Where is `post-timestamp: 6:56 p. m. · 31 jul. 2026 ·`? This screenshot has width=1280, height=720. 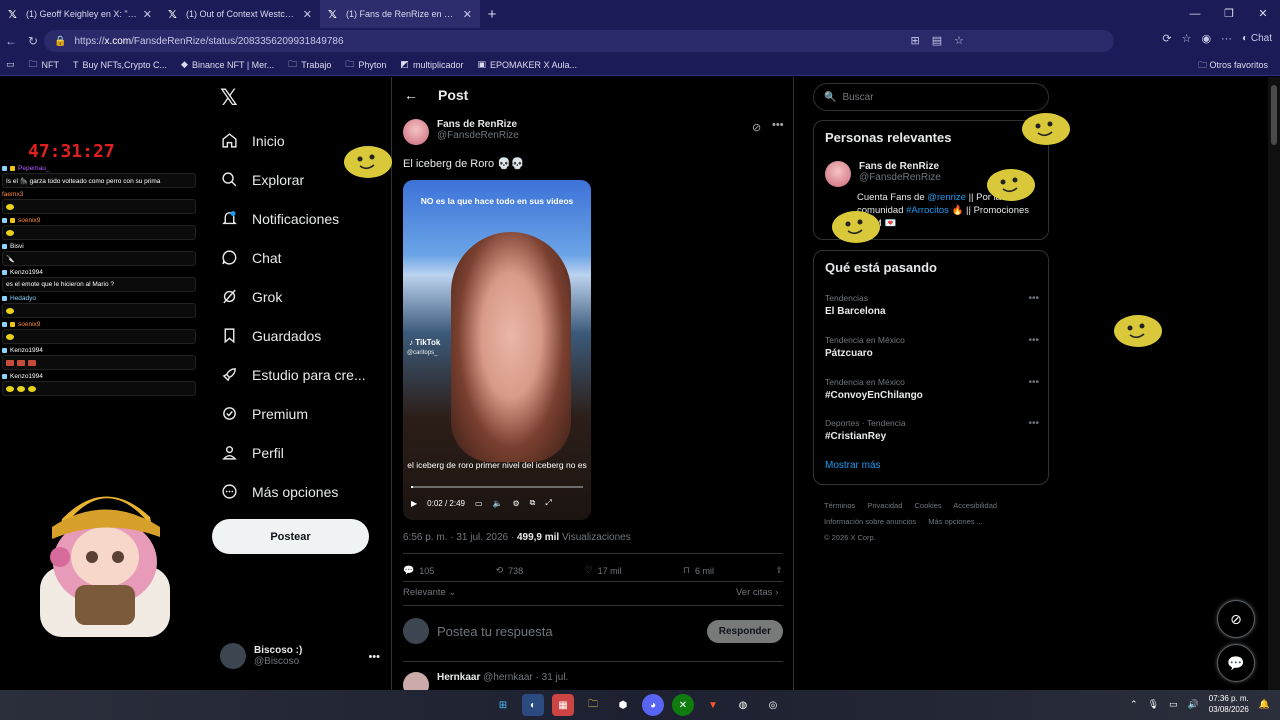 post-timestamp: 6:56 p. m. · 31 jul. 2026 · is located at coordinates (460, 537).